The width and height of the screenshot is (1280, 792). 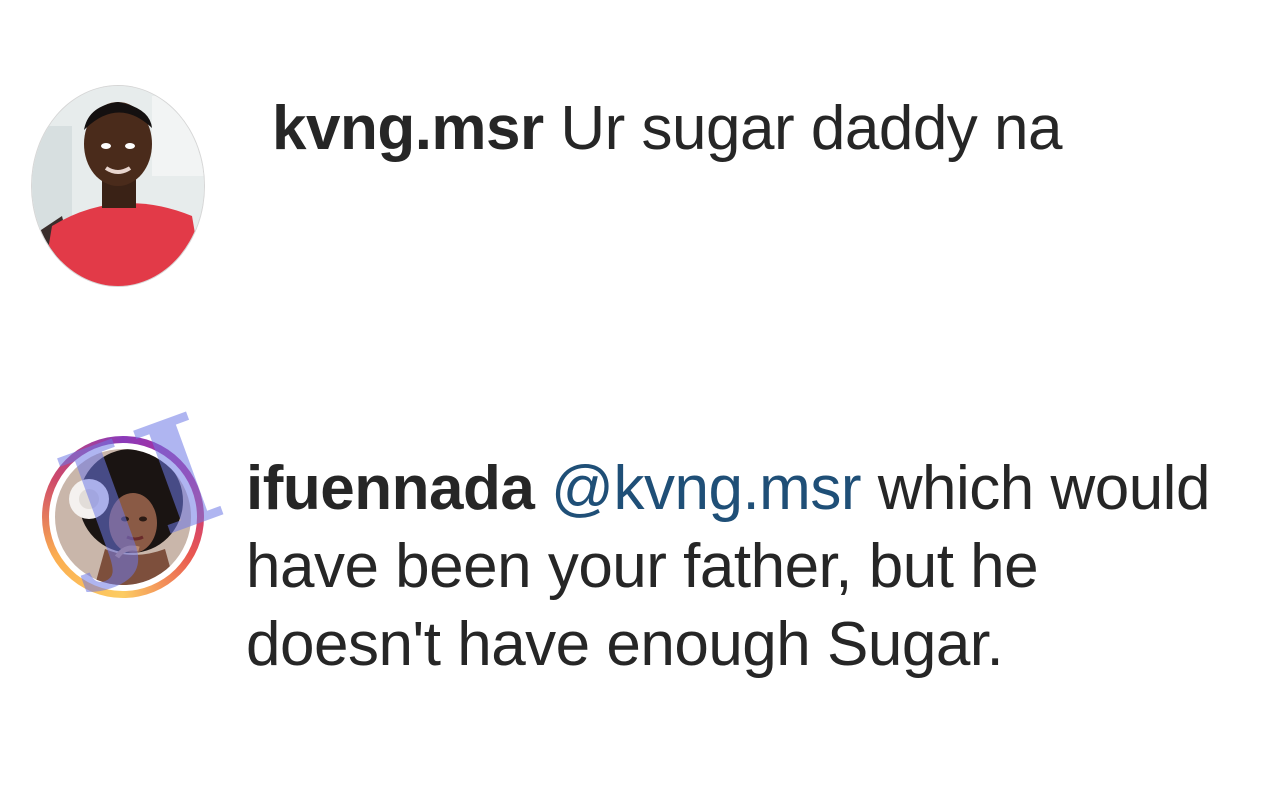 I want to click on comment-username: kvng.msr, so click(x=408, y=128).